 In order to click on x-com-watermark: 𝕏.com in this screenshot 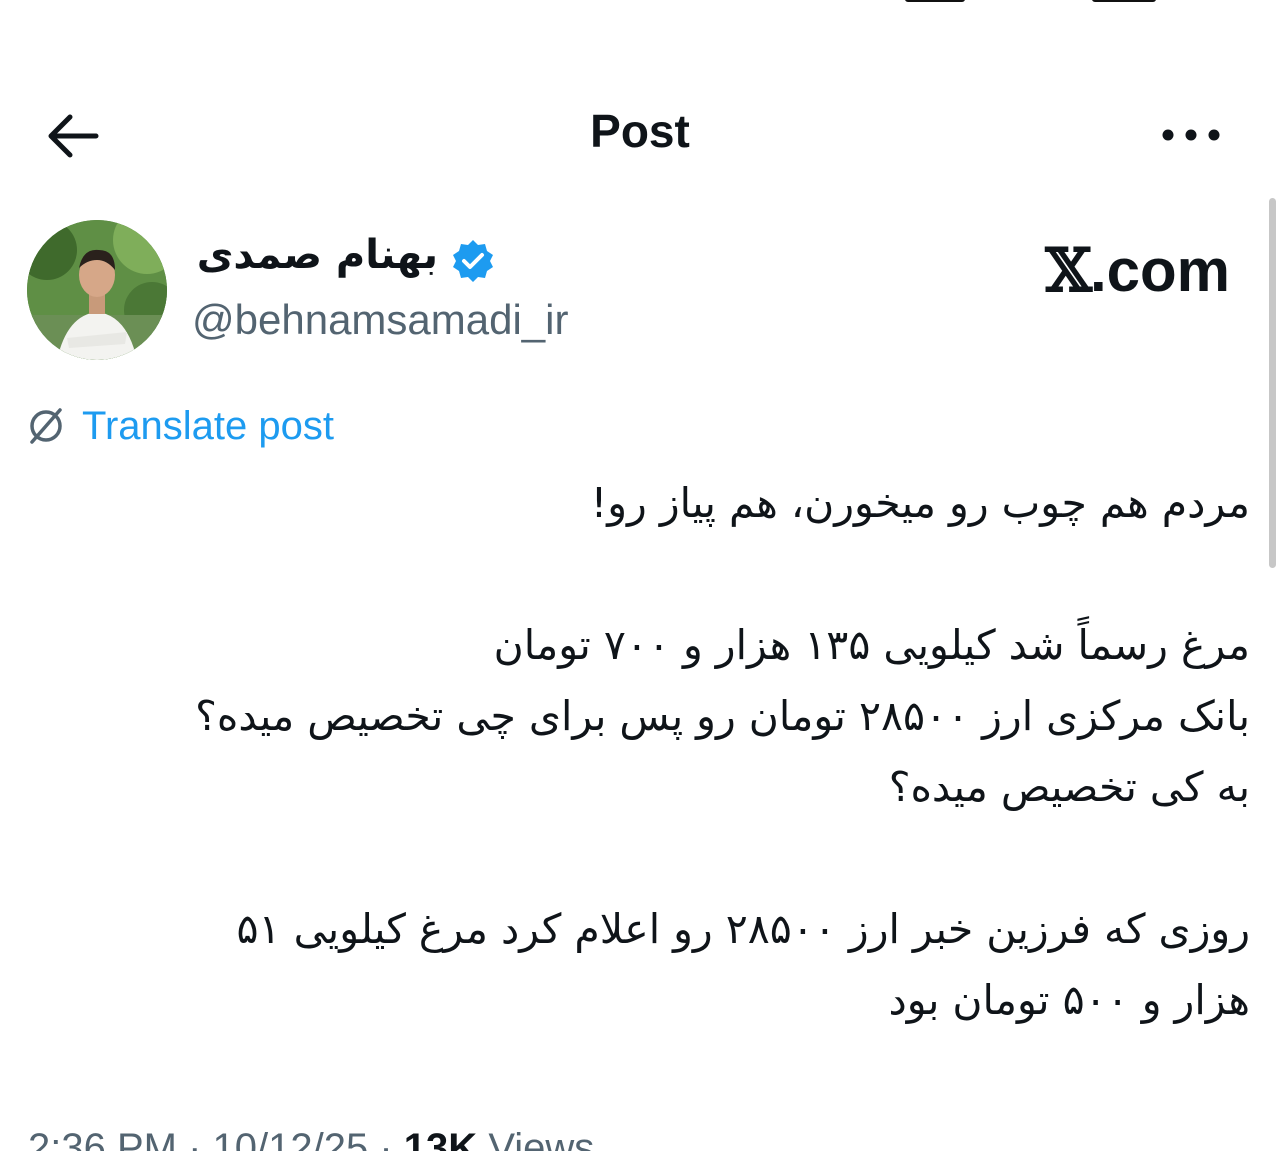, I will do `click(1137, 271)`.